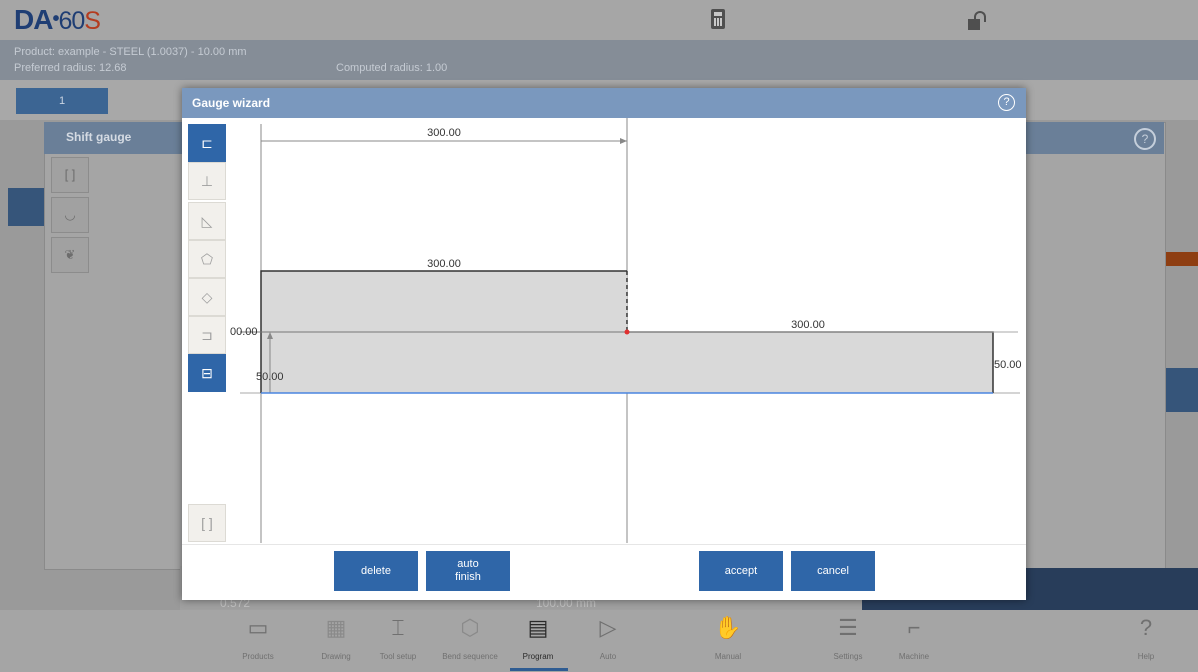 Image resolution: width=1198 pixels, height=672 pixels. Describe the element at coordinates (62, 101) in the screenshot. I see `tab-1: 1` at that location.